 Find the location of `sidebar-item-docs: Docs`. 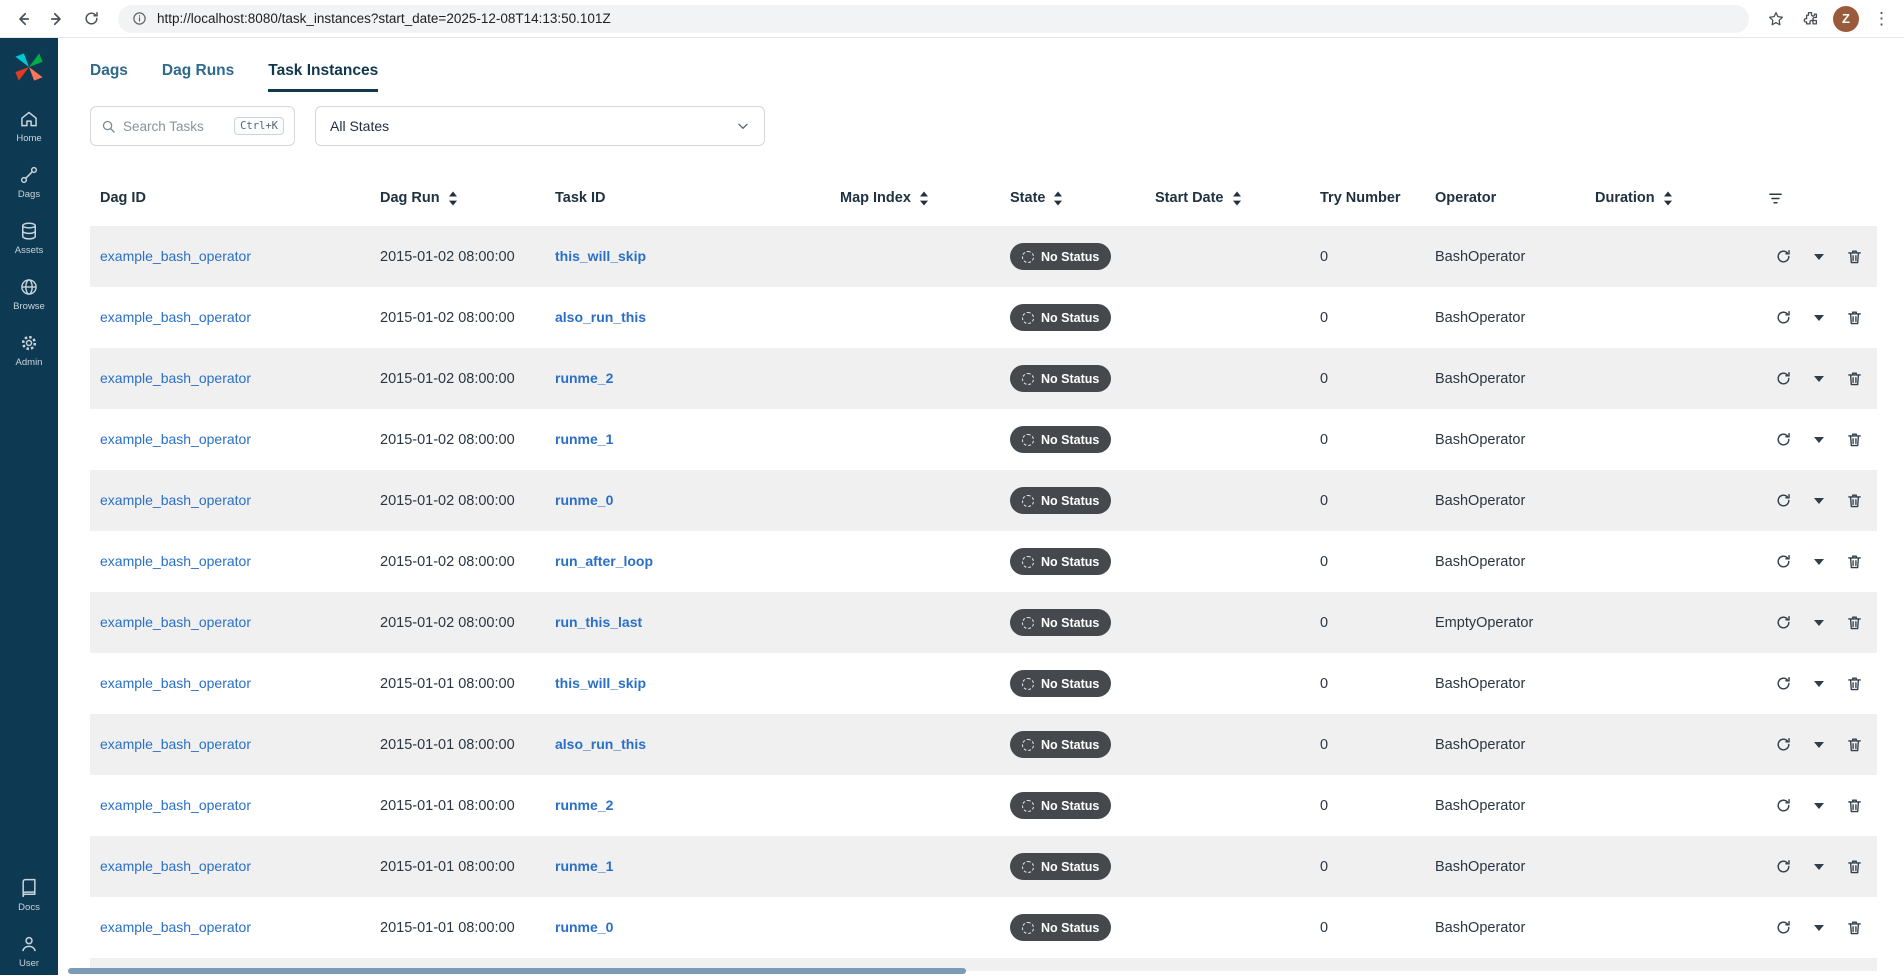

sidebar-item-docs: Docs is located at coordinates (29, 895).